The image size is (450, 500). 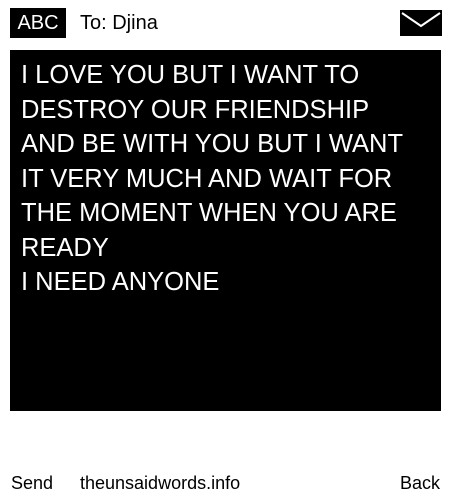 What do you see at coordinates (160, 483) in the screenshot?
I see `site-link: theunsaidwords.info` at bounding box center [160, 483].